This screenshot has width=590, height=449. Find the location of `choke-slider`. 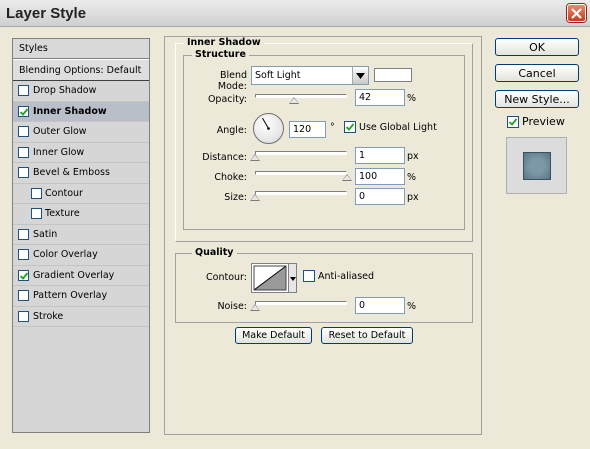

choke-slider is located at coordinates (301, 173).